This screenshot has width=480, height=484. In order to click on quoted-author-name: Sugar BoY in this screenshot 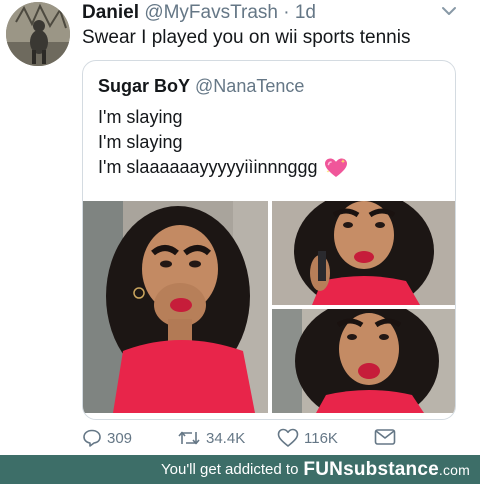, I will do `click(144, 86)`.